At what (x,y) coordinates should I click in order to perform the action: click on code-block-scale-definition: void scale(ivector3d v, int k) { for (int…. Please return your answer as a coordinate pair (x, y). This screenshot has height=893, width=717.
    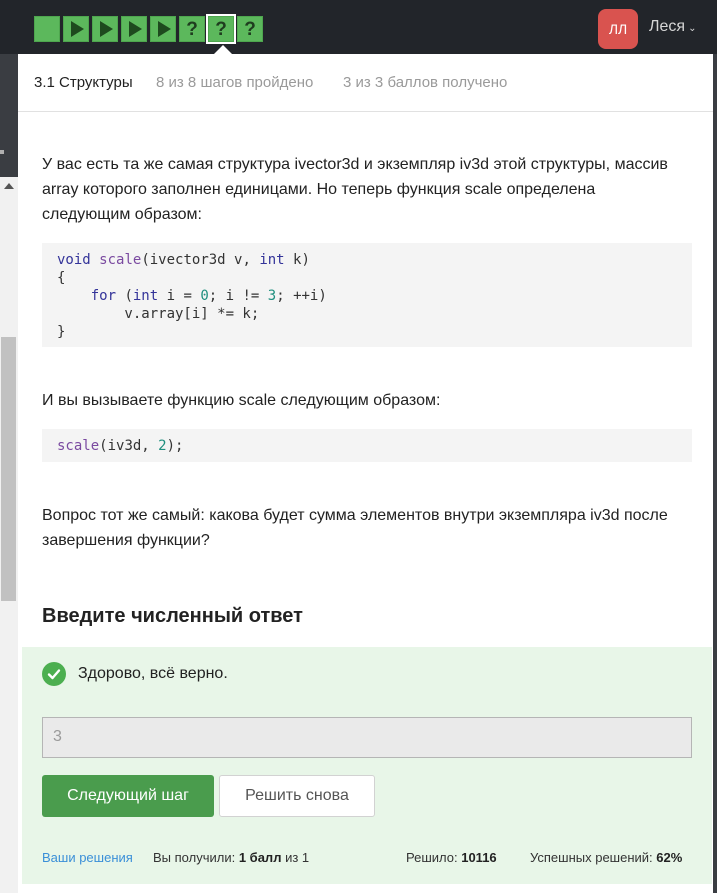
    Looking at the image, I should click on (367, 295).